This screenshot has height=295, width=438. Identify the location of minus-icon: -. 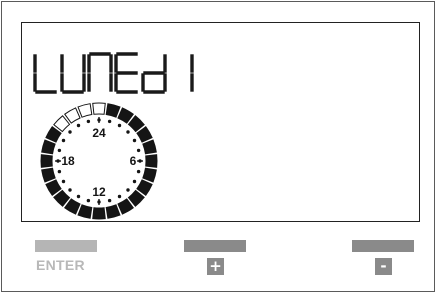
(383, 266).